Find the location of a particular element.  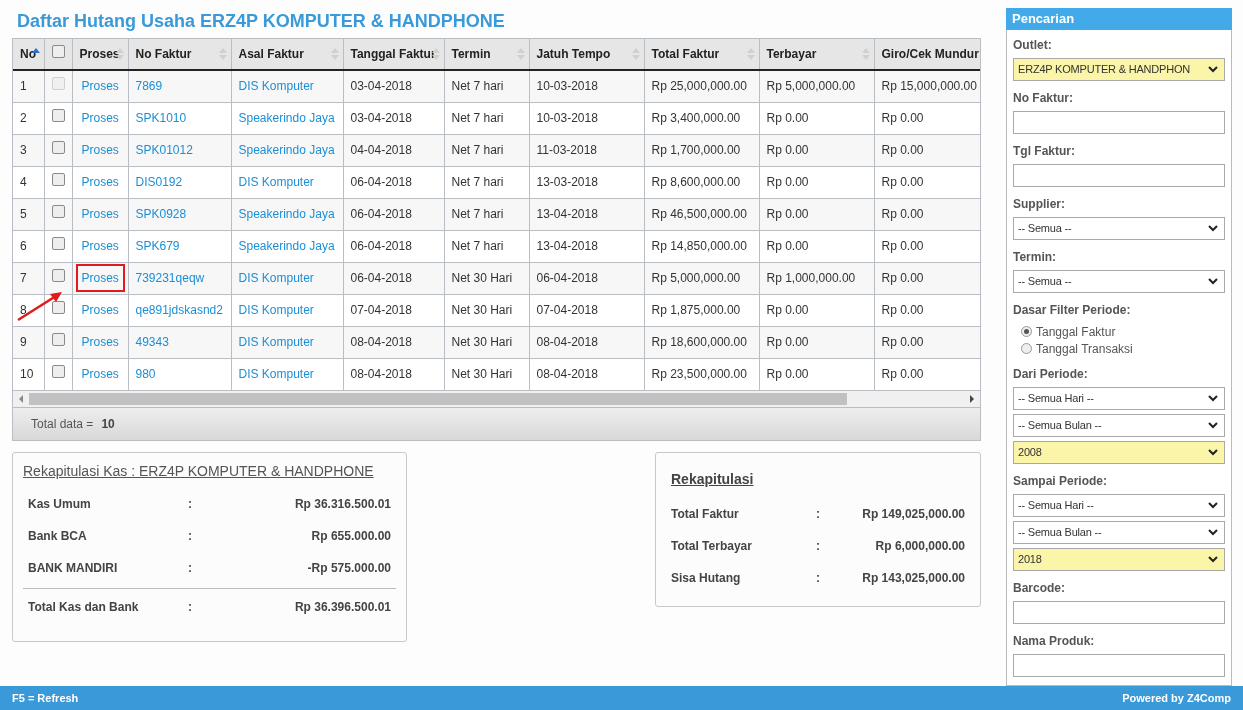

link-cell: 49343 is located at coordinates (179, 342).